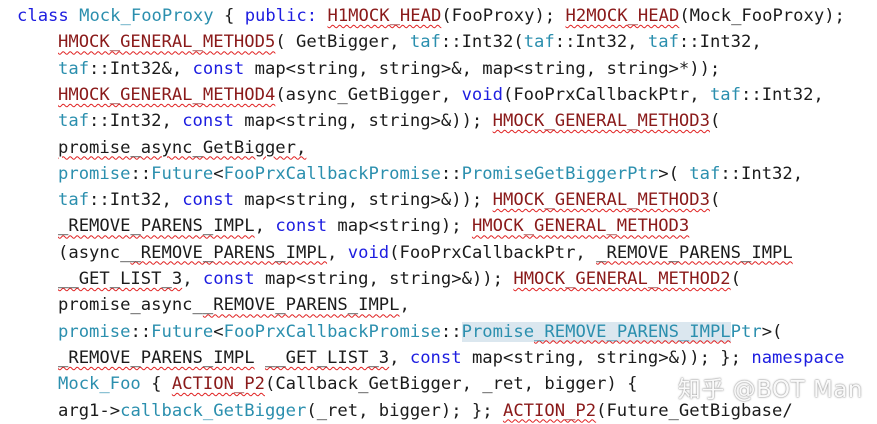 The image size is (877, 424). I want to click on code-token: HMOCK_GENERAL_METHOD2, so click(622, 279).